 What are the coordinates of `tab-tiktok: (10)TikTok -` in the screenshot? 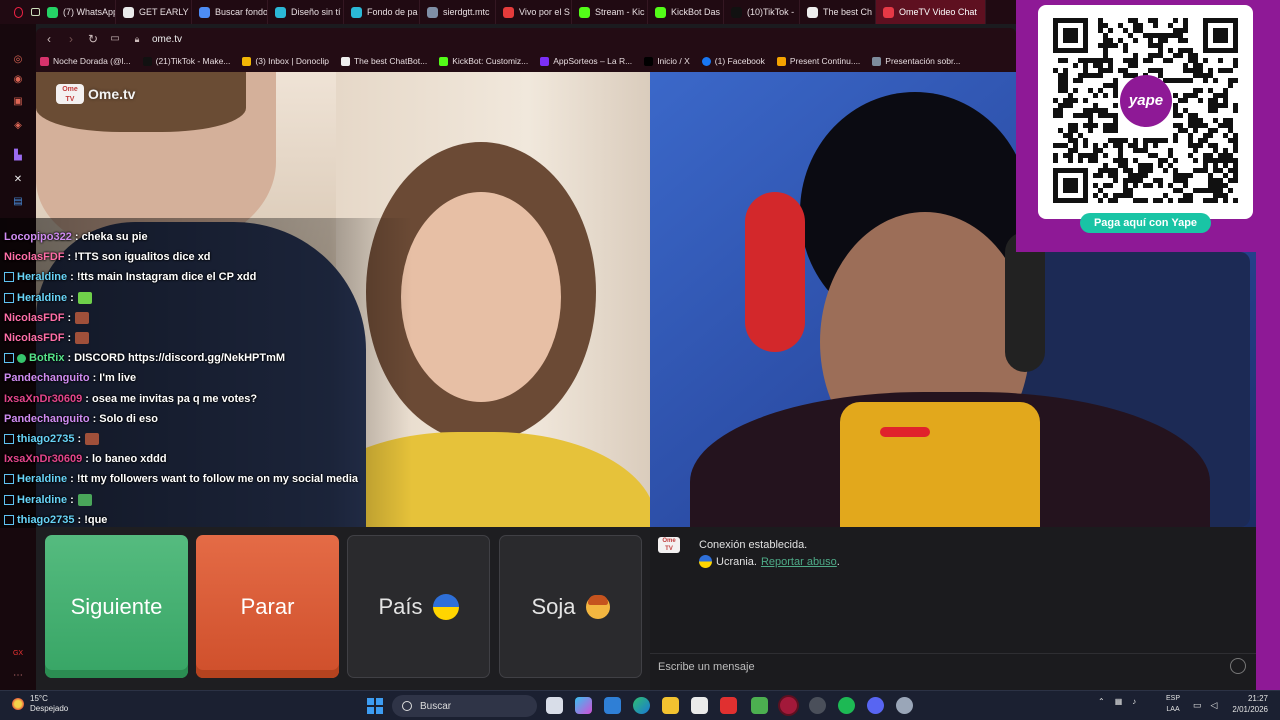 It's located at (762, 12).